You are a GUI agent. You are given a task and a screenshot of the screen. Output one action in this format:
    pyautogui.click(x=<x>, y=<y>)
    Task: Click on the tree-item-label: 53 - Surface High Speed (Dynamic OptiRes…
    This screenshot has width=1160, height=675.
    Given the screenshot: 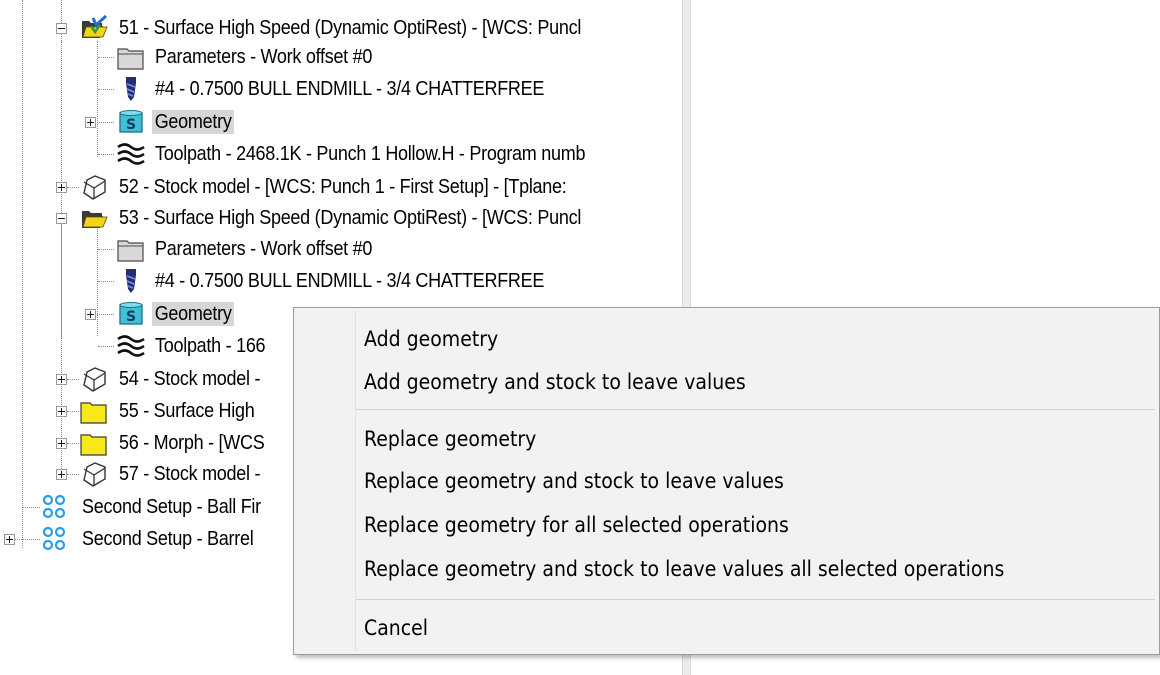 What is the action you would take?
    pyautogui.click(x=350, y=218)
    